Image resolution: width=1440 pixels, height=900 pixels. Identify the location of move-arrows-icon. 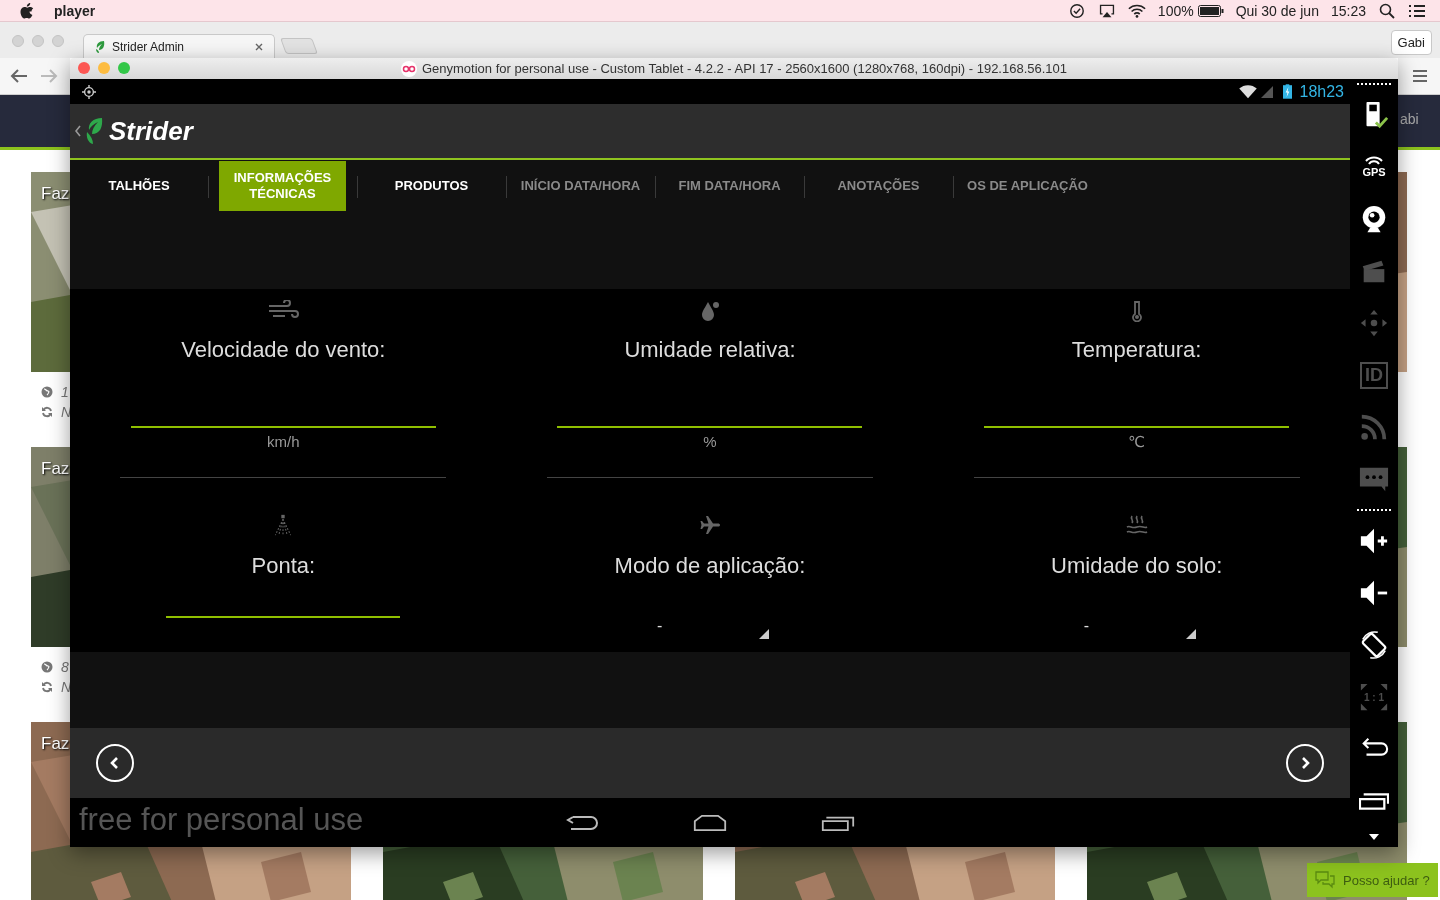
(1374, 323).